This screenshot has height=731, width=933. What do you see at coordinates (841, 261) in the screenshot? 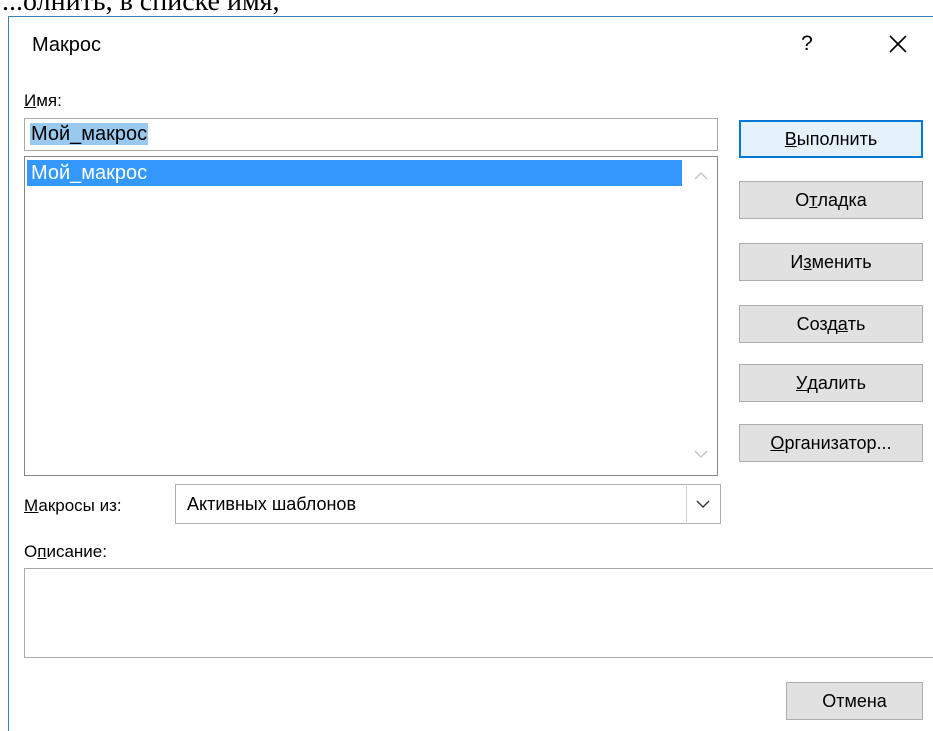
I see `edit-label-rest: менить` at bounding box center [841, 261].